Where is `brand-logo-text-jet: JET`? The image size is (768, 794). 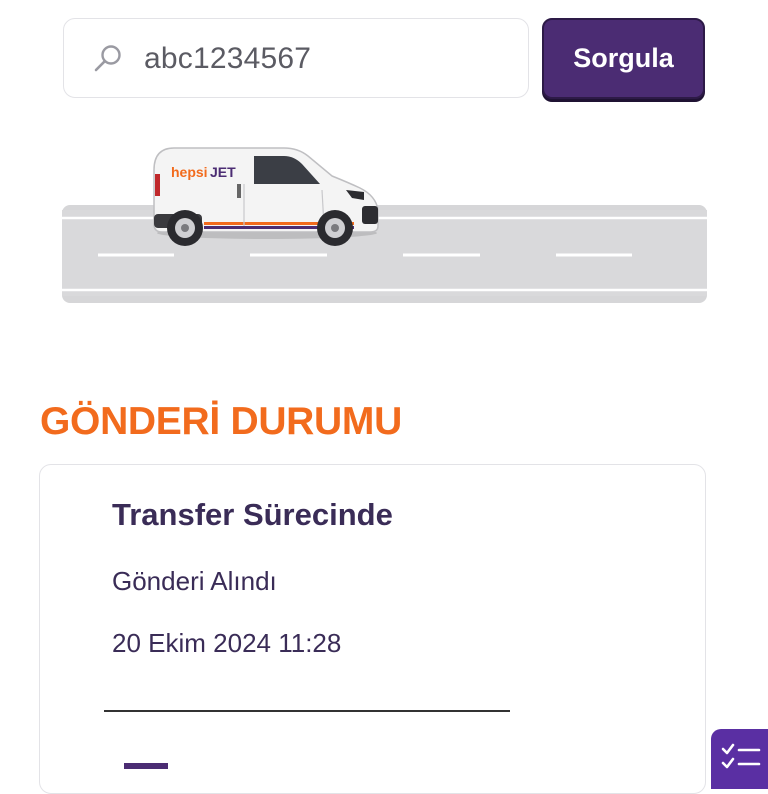 brand-logo-text-jet: JET is located at coordinates (223, 172).